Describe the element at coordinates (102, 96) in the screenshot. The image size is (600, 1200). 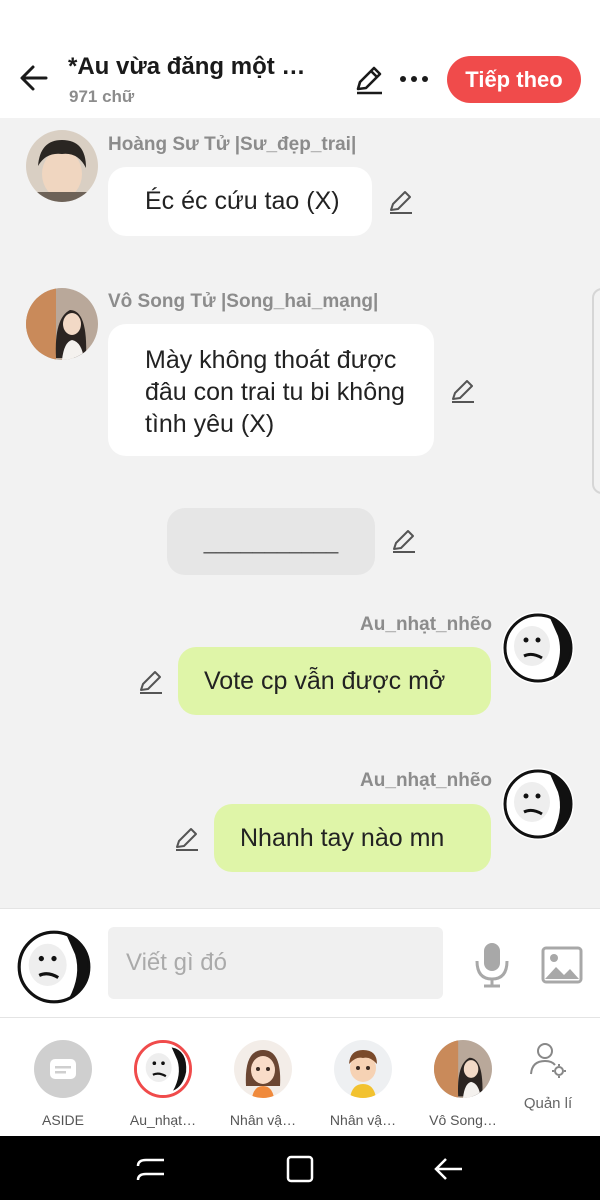
I see `word-count: 971 chữ` at that location.